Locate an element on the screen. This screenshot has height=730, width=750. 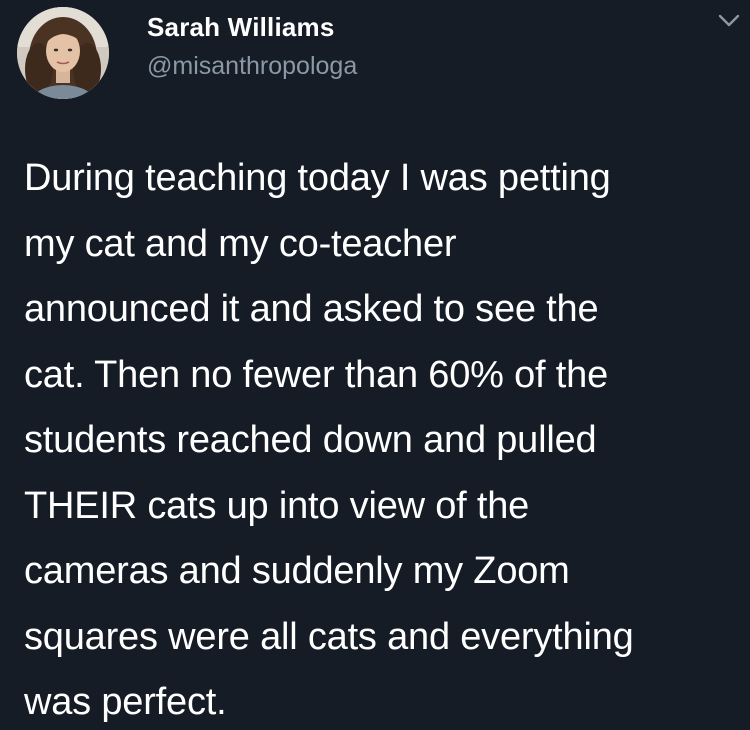
profile-photo-icon is located at coordinates (63, 53).